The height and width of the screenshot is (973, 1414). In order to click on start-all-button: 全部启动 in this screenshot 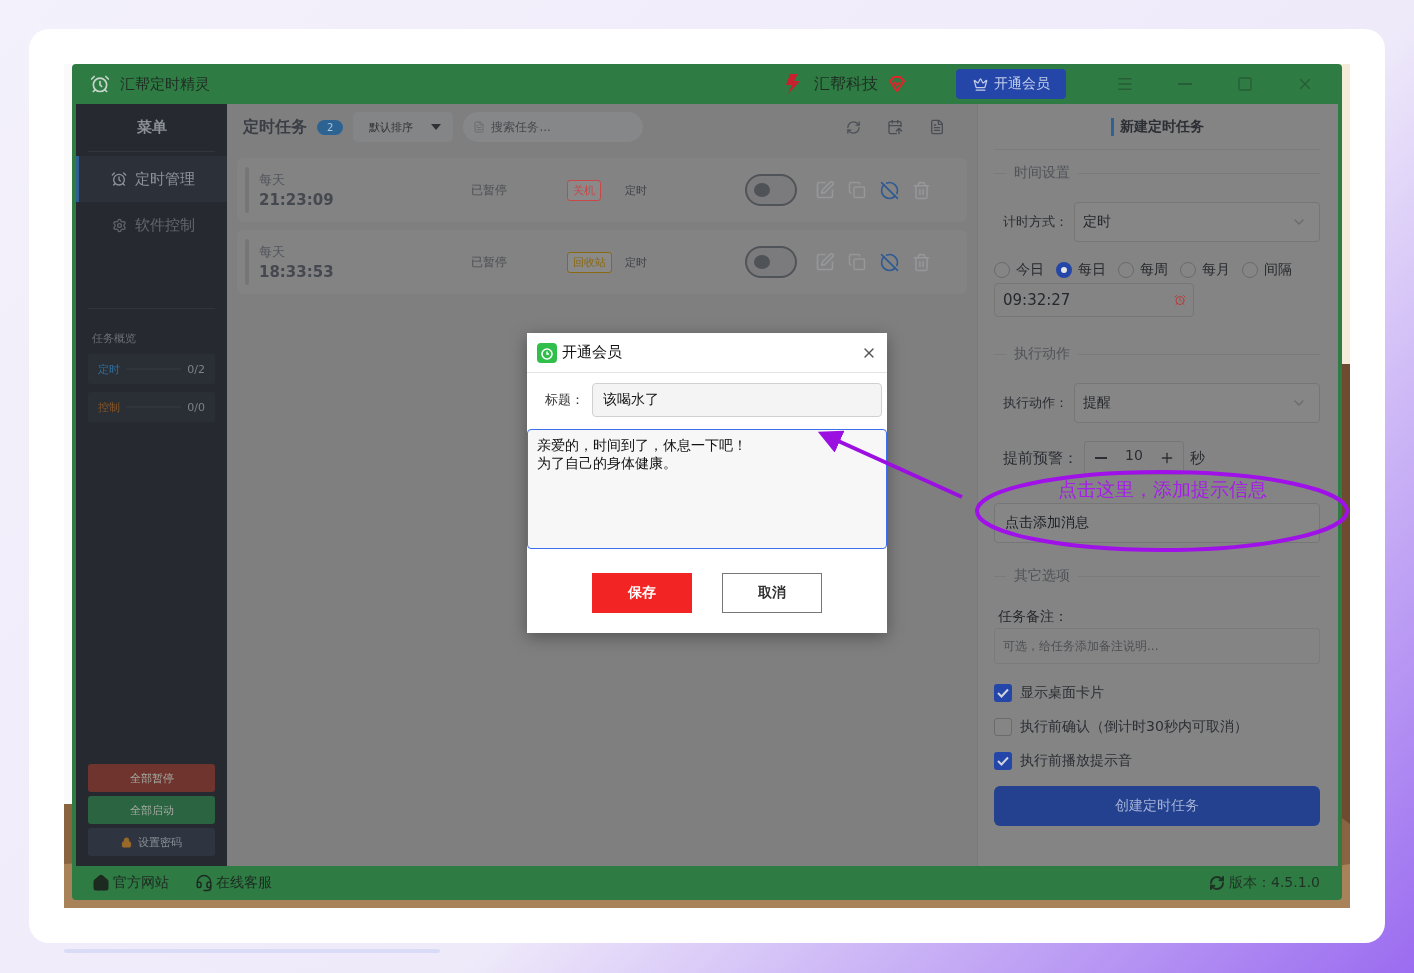, I will do `click(151, 810)`.